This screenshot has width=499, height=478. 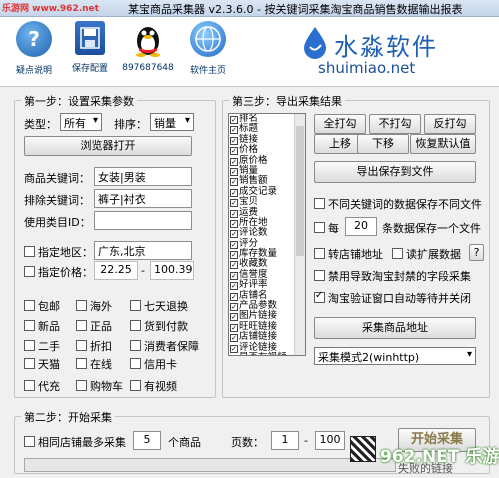 What do you see at coordinates (319, 275) in the screenshot?
I see `disable-fields-checkbox` at bounding box center [319, 275].